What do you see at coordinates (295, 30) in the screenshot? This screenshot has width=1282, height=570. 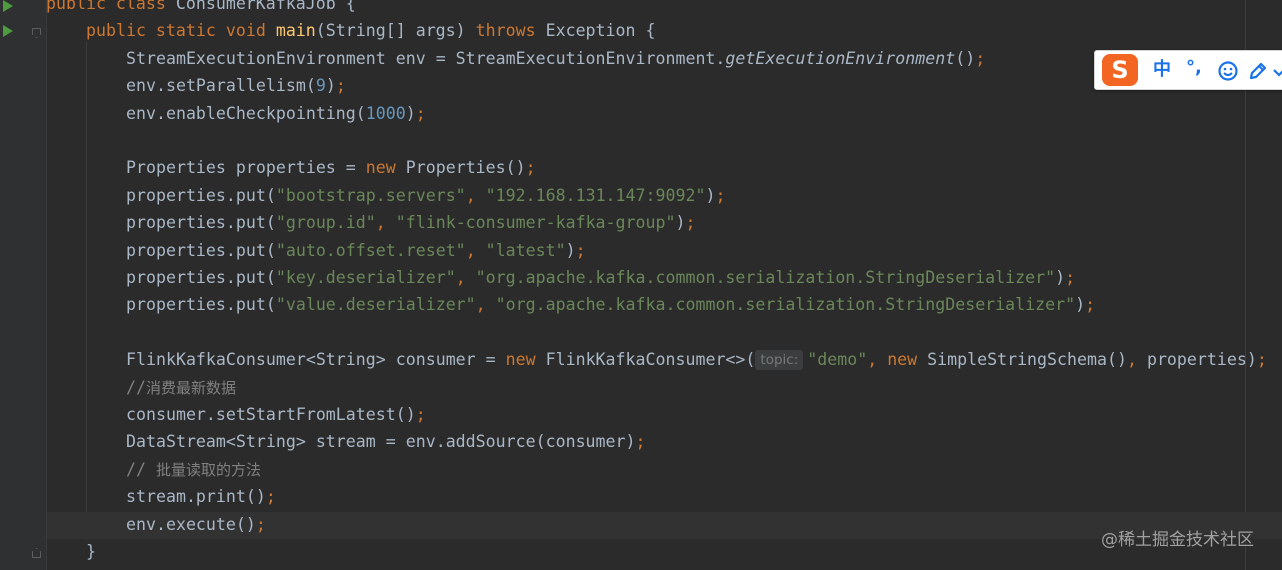 I see `code-token: main` at bounding box center [295, 30].